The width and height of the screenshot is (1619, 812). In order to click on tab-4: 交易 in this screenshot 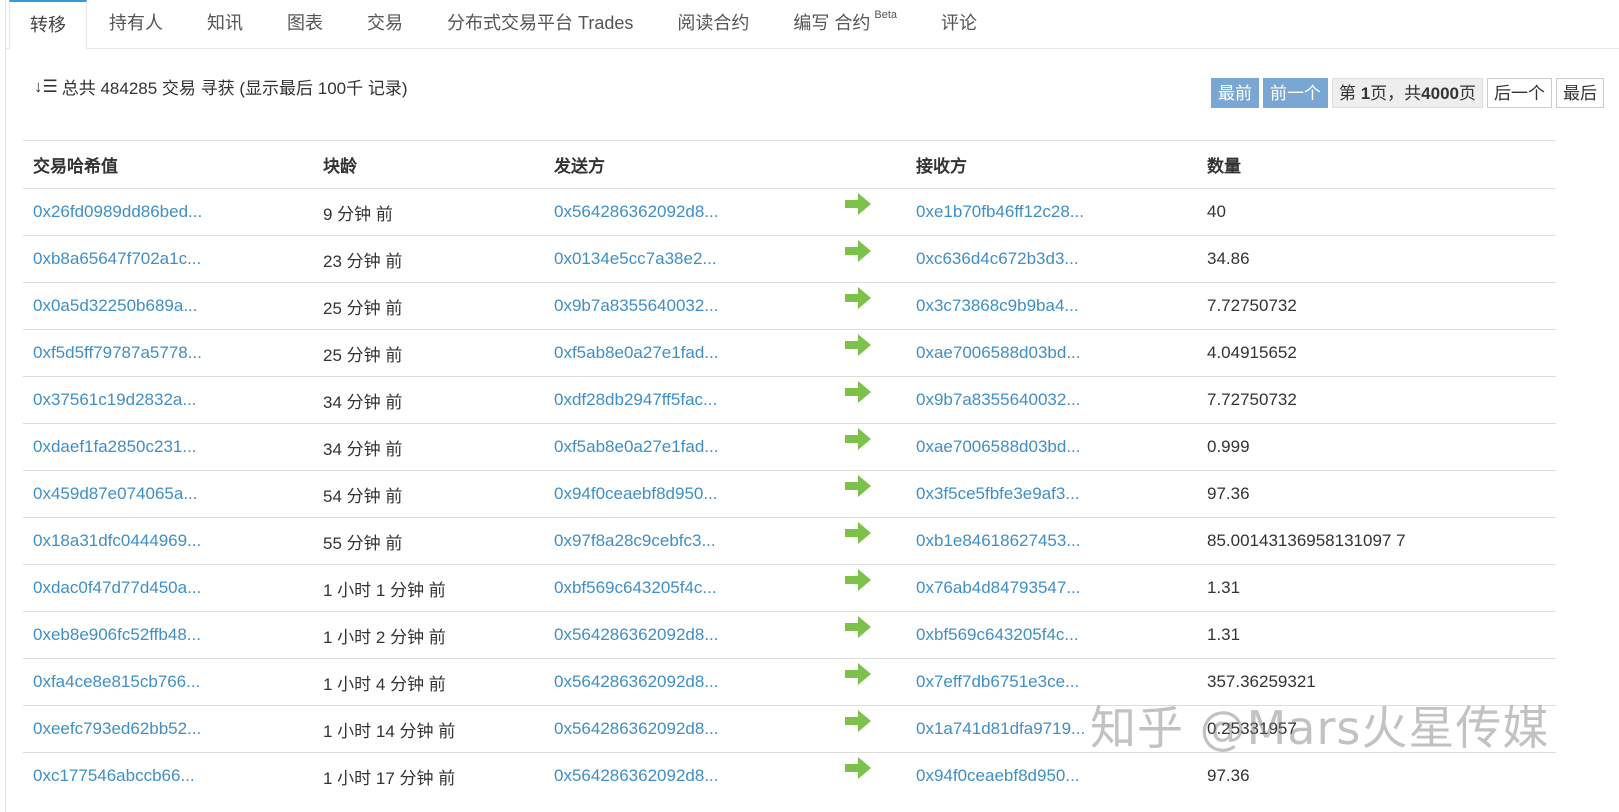, I will do `click(385, 24)`.